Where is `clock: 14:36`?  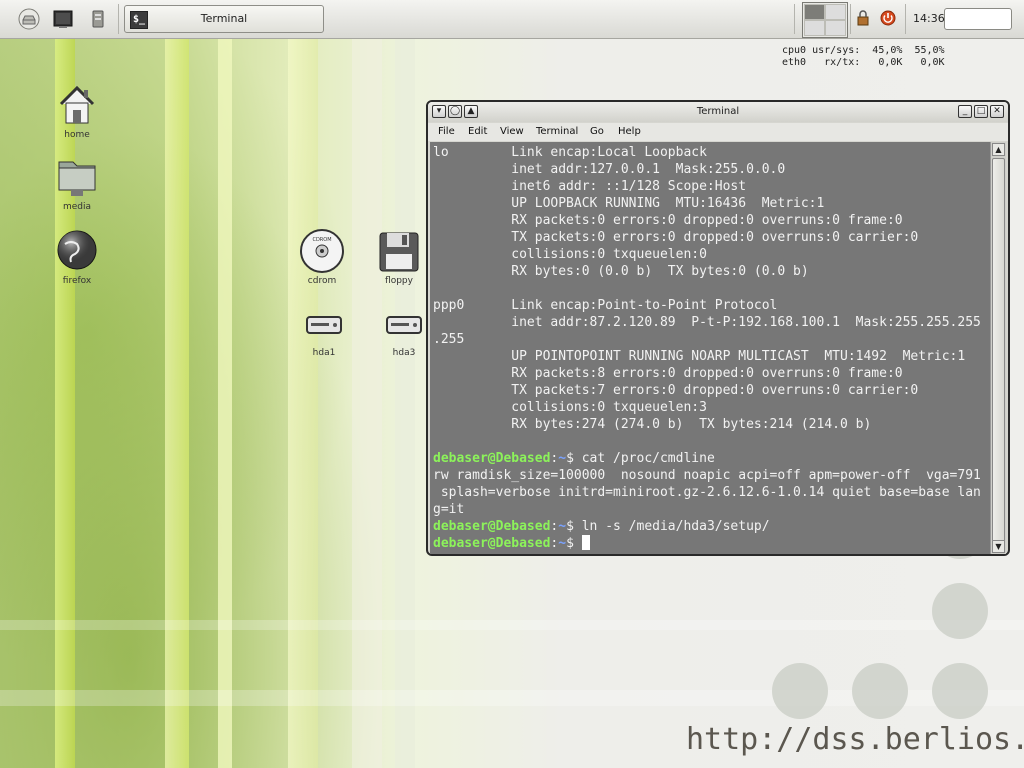 clock: 14:36 is located at coordinates (929, 18).